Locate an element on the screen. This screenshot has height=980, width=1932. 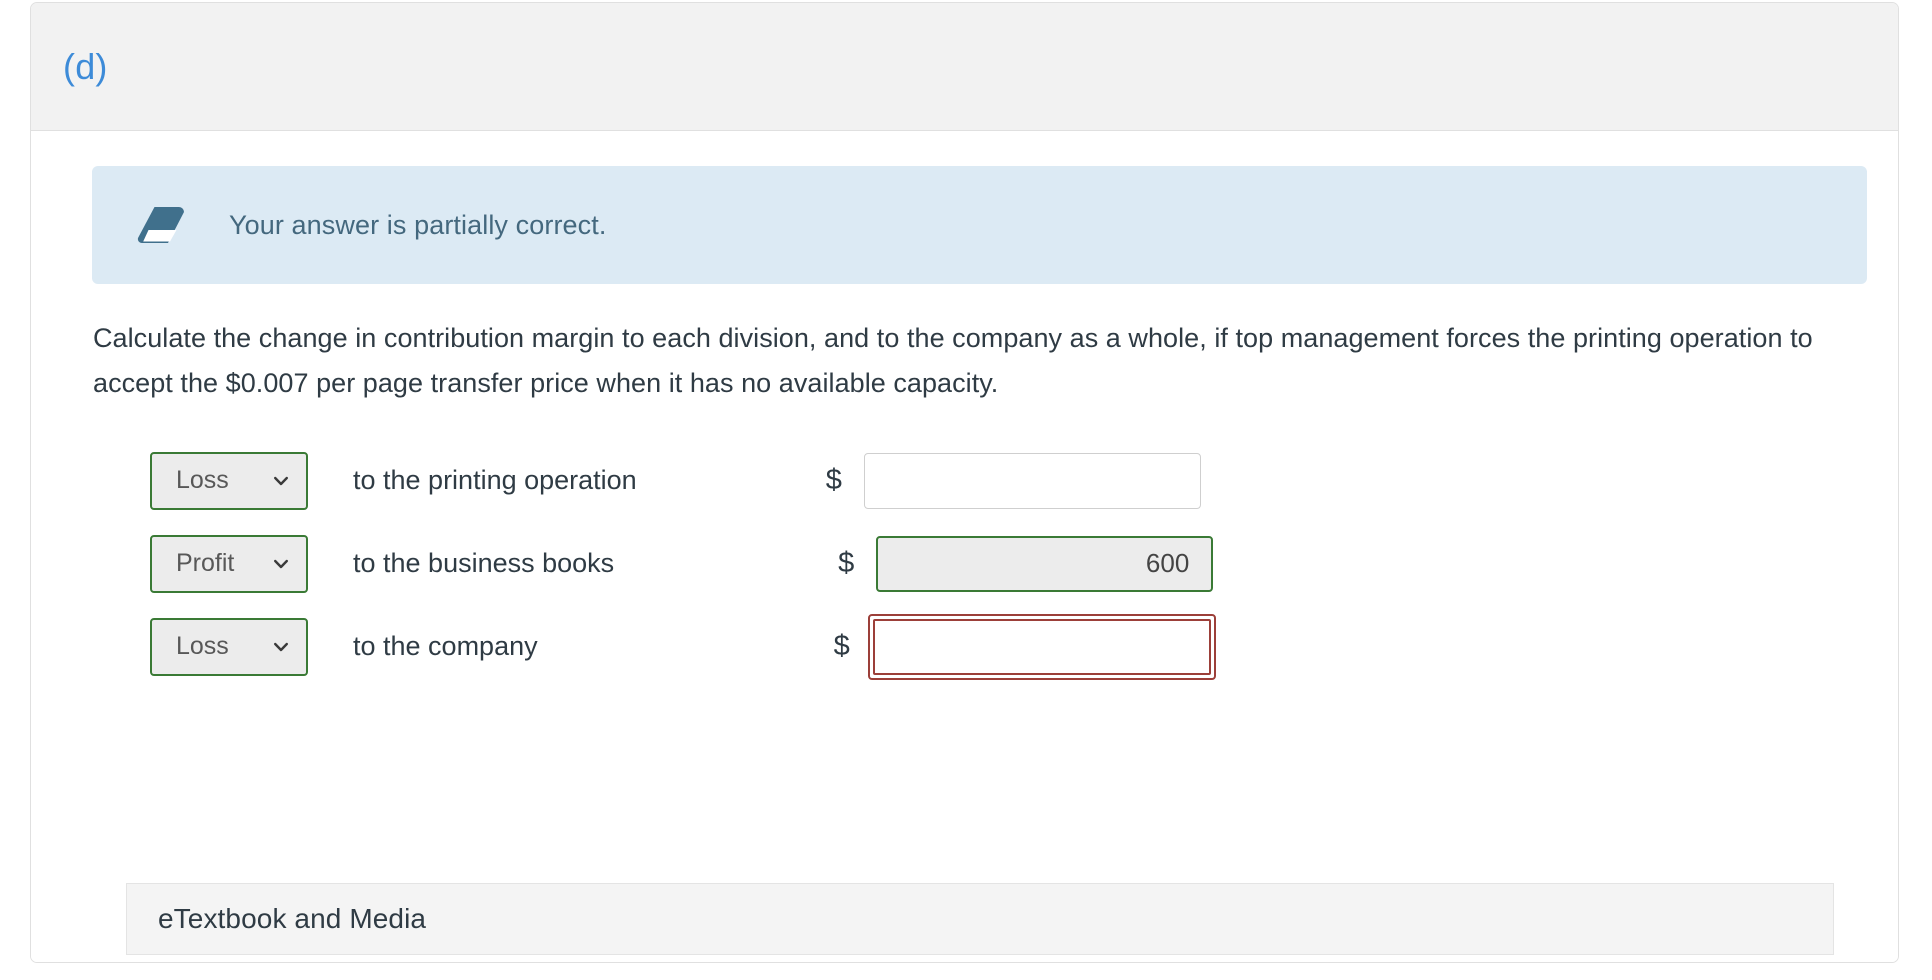
profit-loss-select-printing: Loss is located at coordinates (229, 480).